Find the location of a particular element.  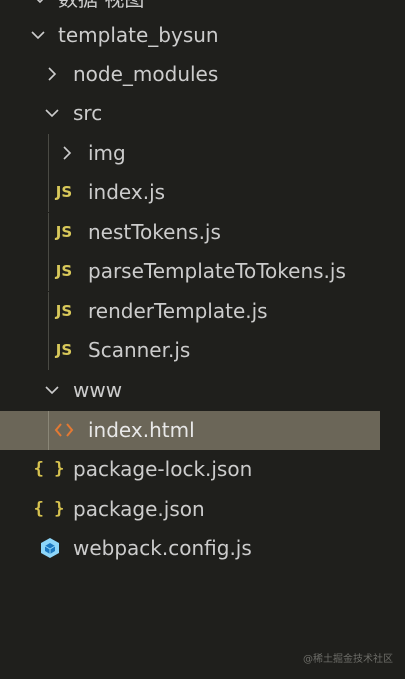

tree-item-parsetemplatetotokens-js: JS parseTemplateToTokens.js is located at coordinates (190, 271).